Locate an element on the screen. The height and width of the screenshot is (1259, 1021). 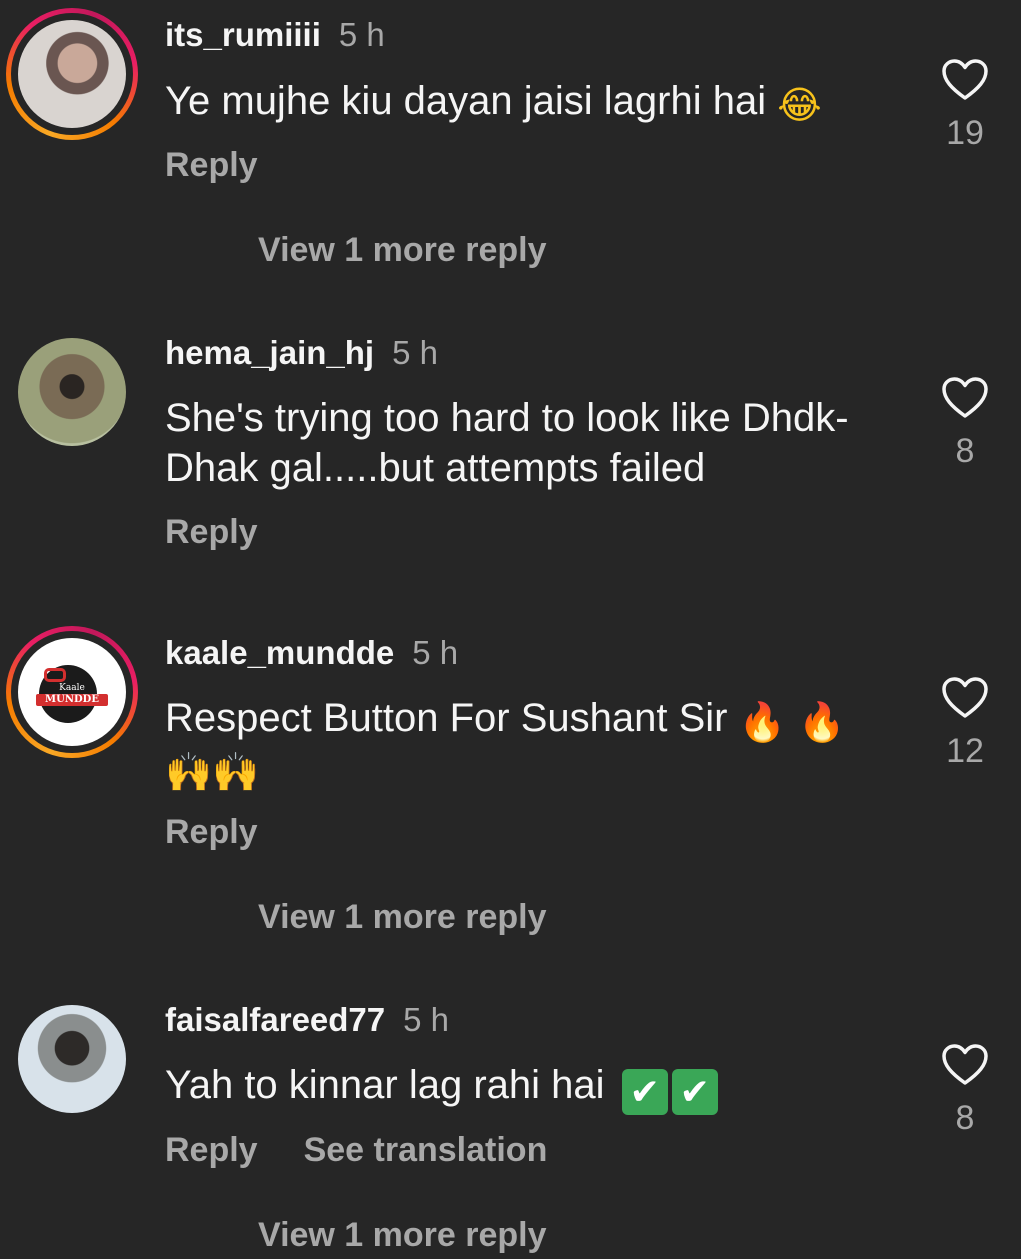
comment-text: Yah to kinnar lag rahi hai ✔ ✔ is located at coordinates (525, 1087).